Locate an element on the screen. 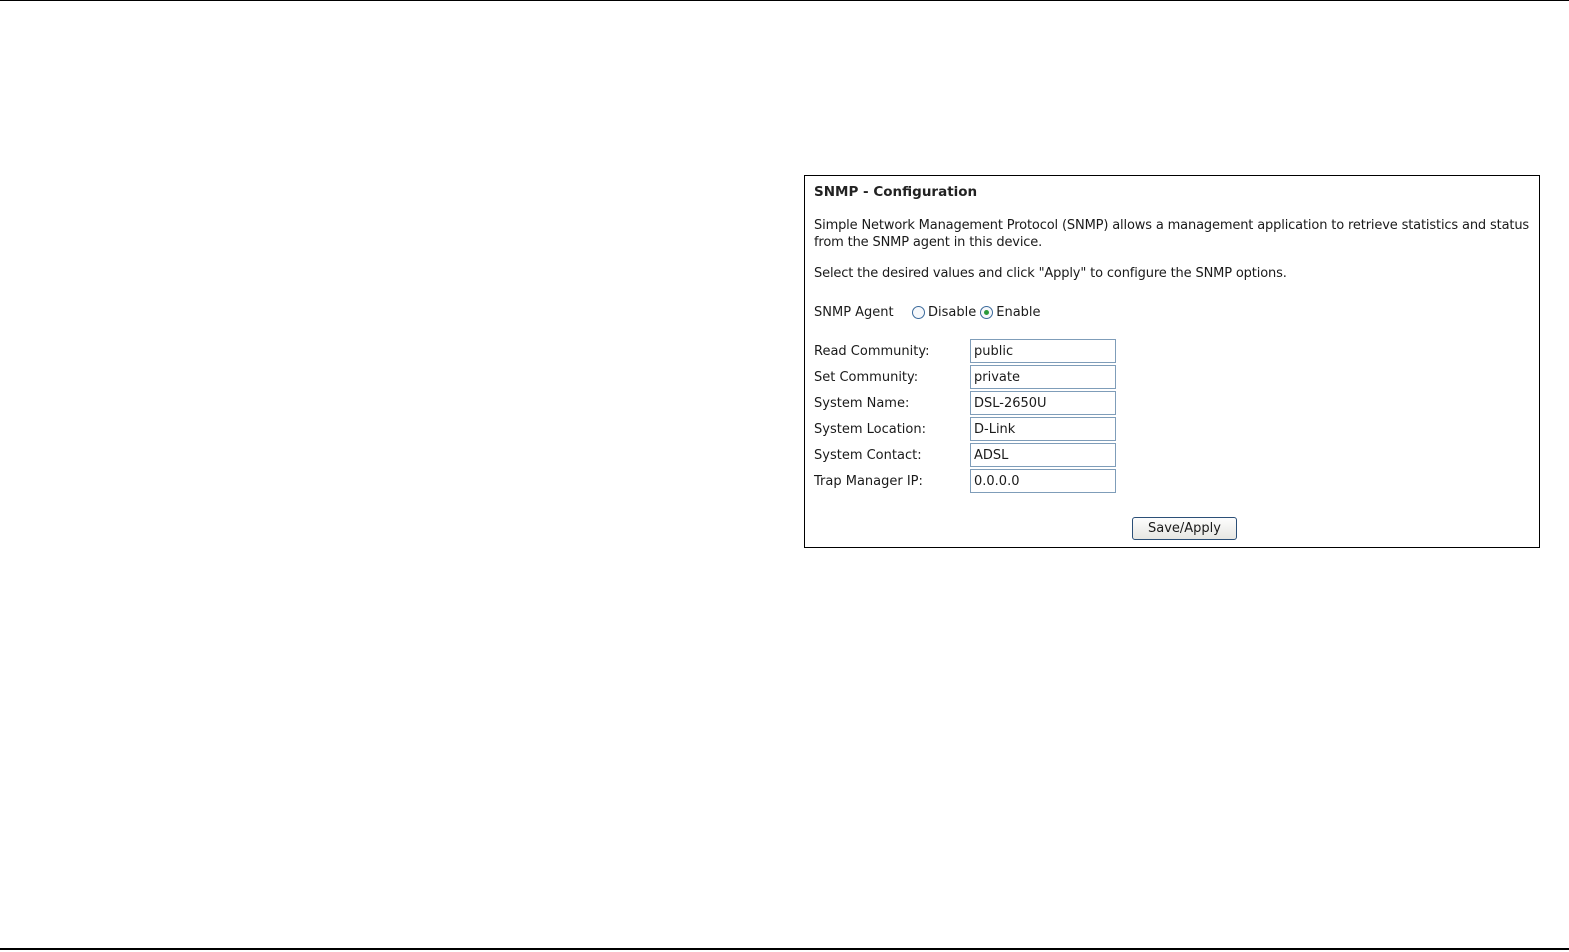 Image resolution: width=1569 pixels, height=952 pixels. system-location-input is located at coordinates (1043, 429).